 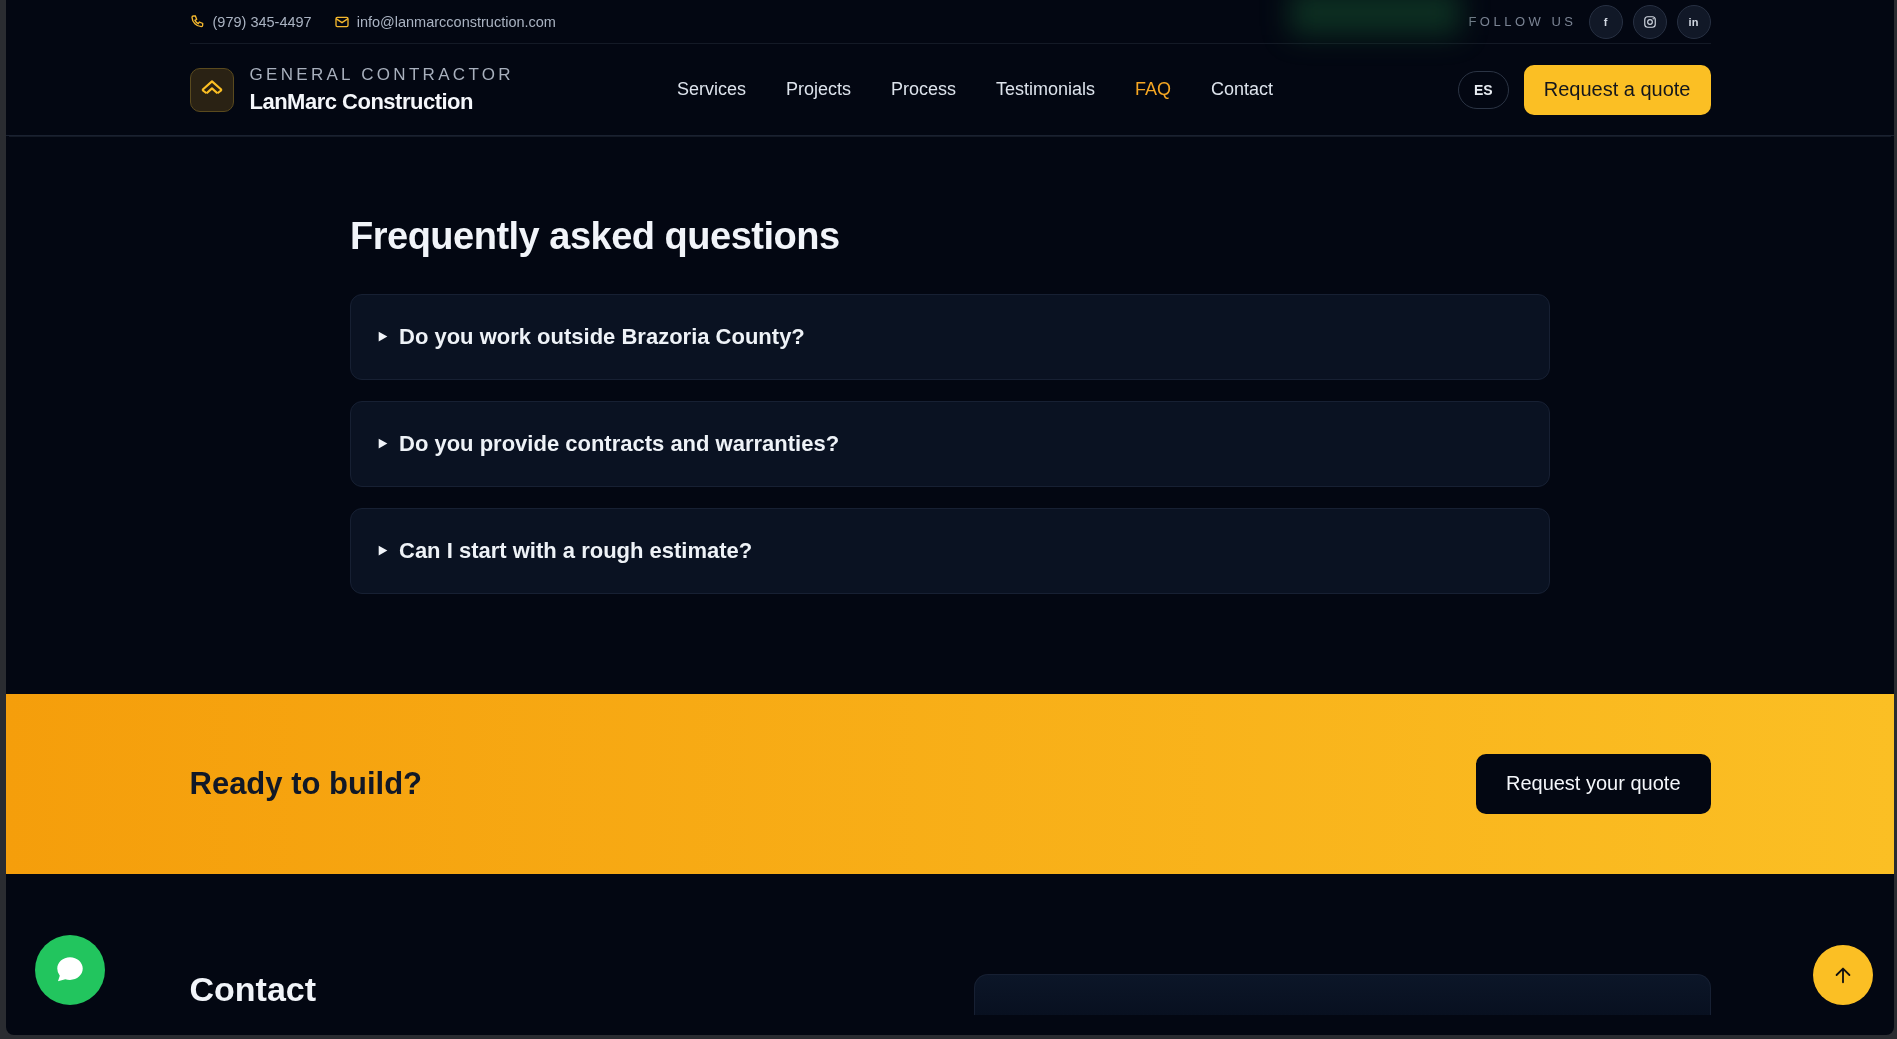 I want to click on faq-item: Do you work outside Brazoria County?, so click(x=950, y=336).